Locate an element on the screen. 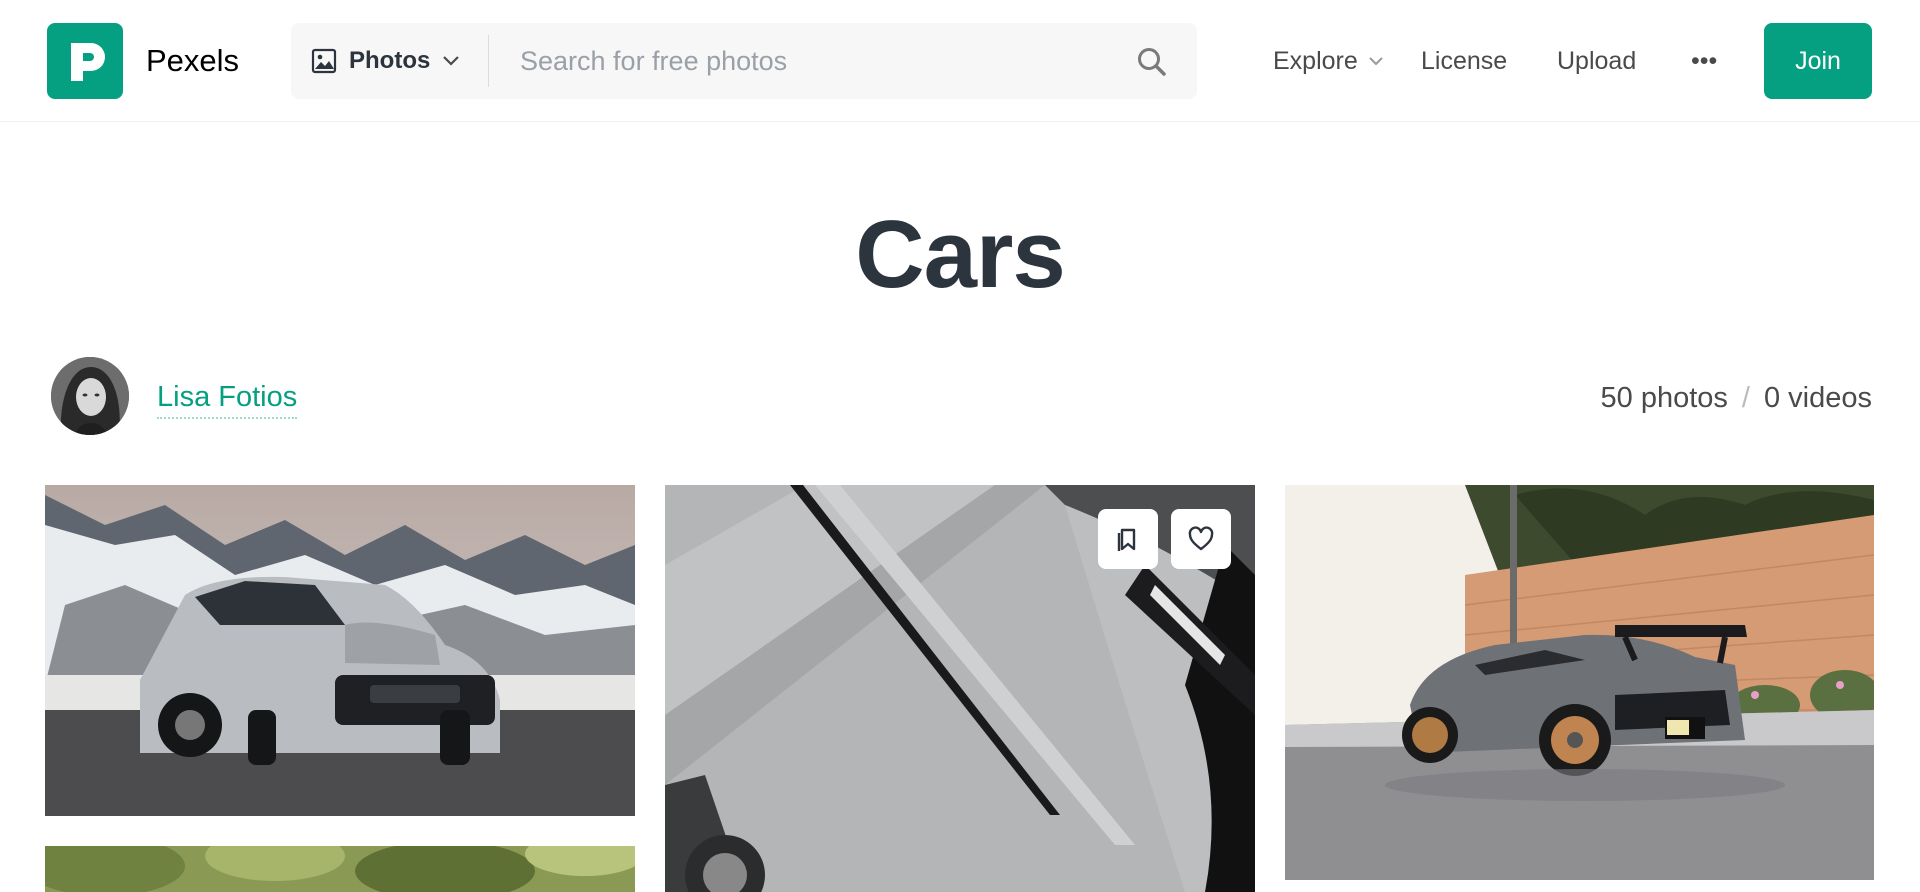  bookmark-collect-icon is located at coordinates (1126, 539).